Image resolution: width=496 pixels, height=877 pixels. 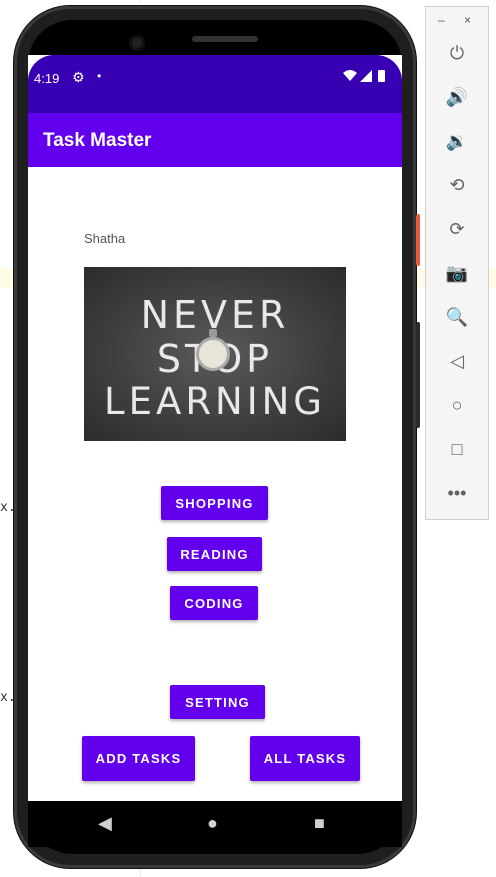 What do you see at coordinates (214, 603) in the screenshot?
I see `coding-button: CODING` at bounding box center [214, 603].